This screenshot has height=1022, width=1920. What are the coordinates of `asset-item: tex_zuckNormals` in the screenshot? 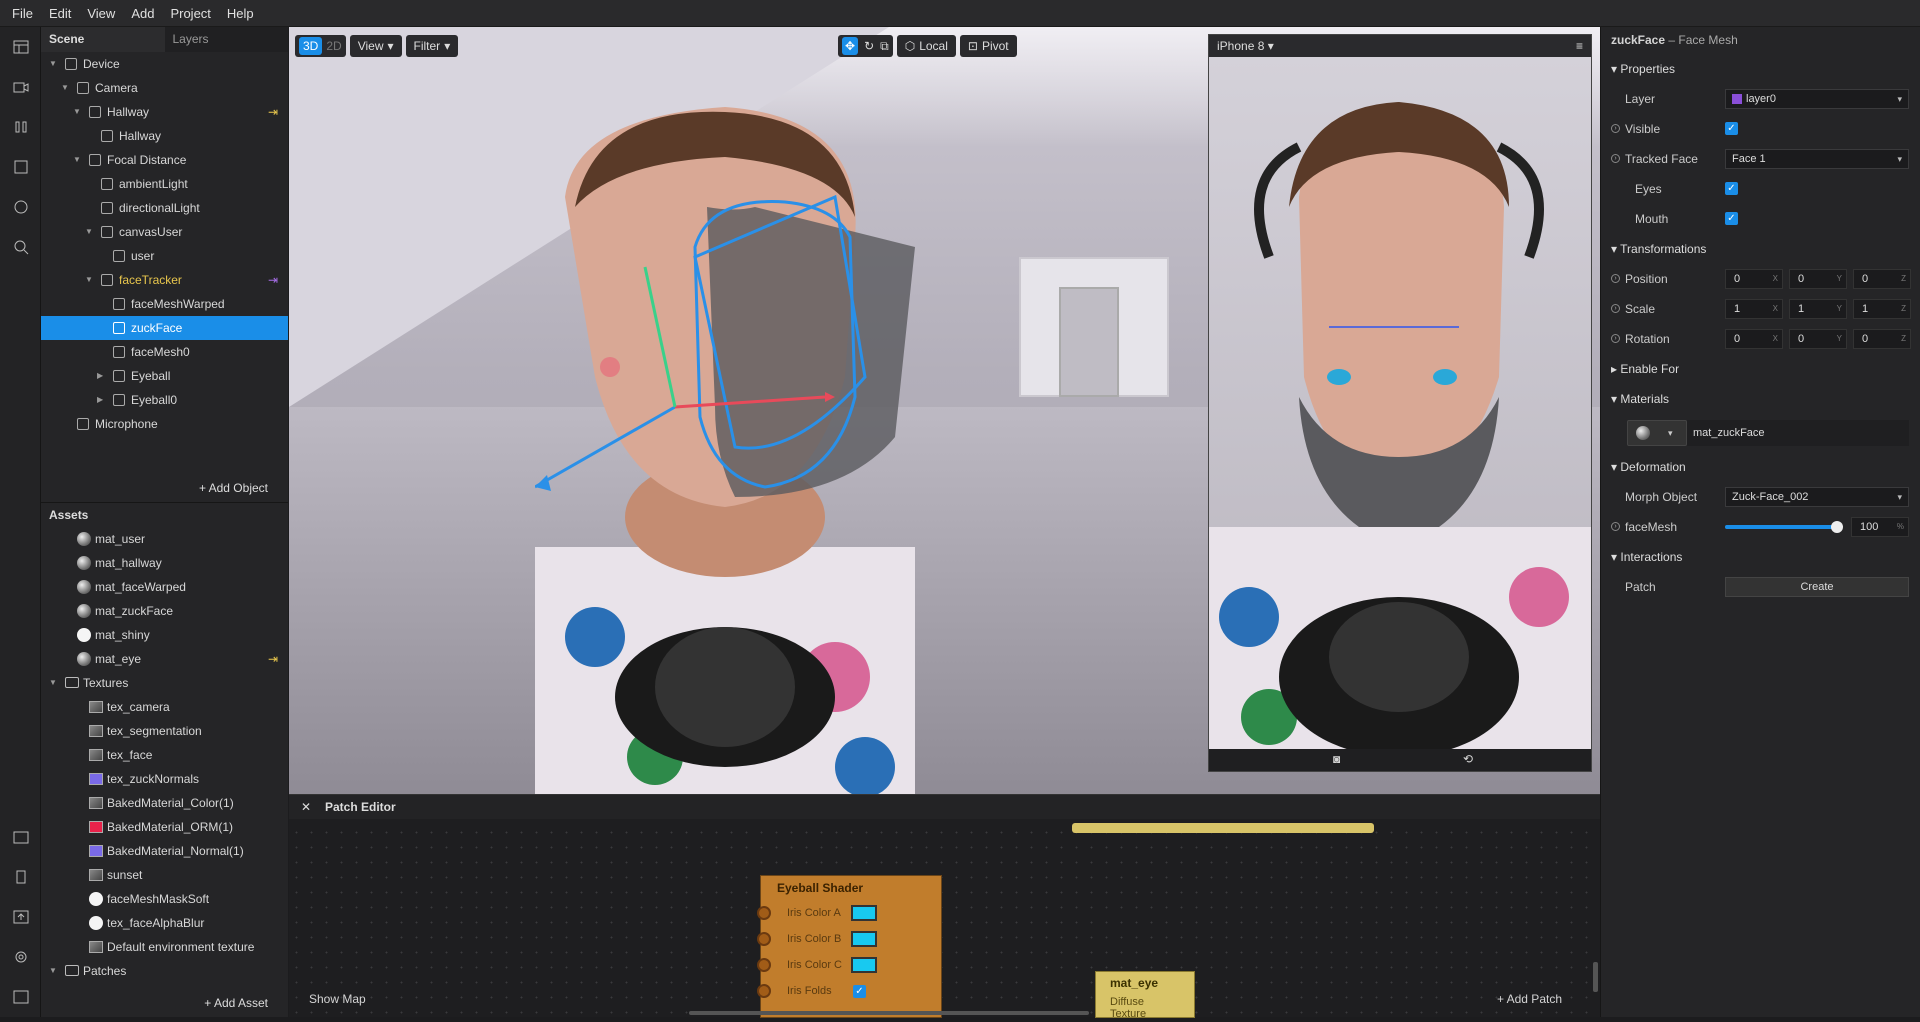 It's located at (164, 779).